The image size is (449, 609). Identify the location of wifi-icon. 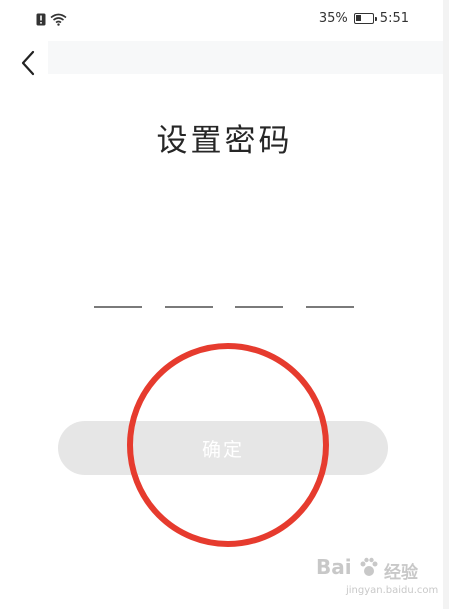
(58, 20).